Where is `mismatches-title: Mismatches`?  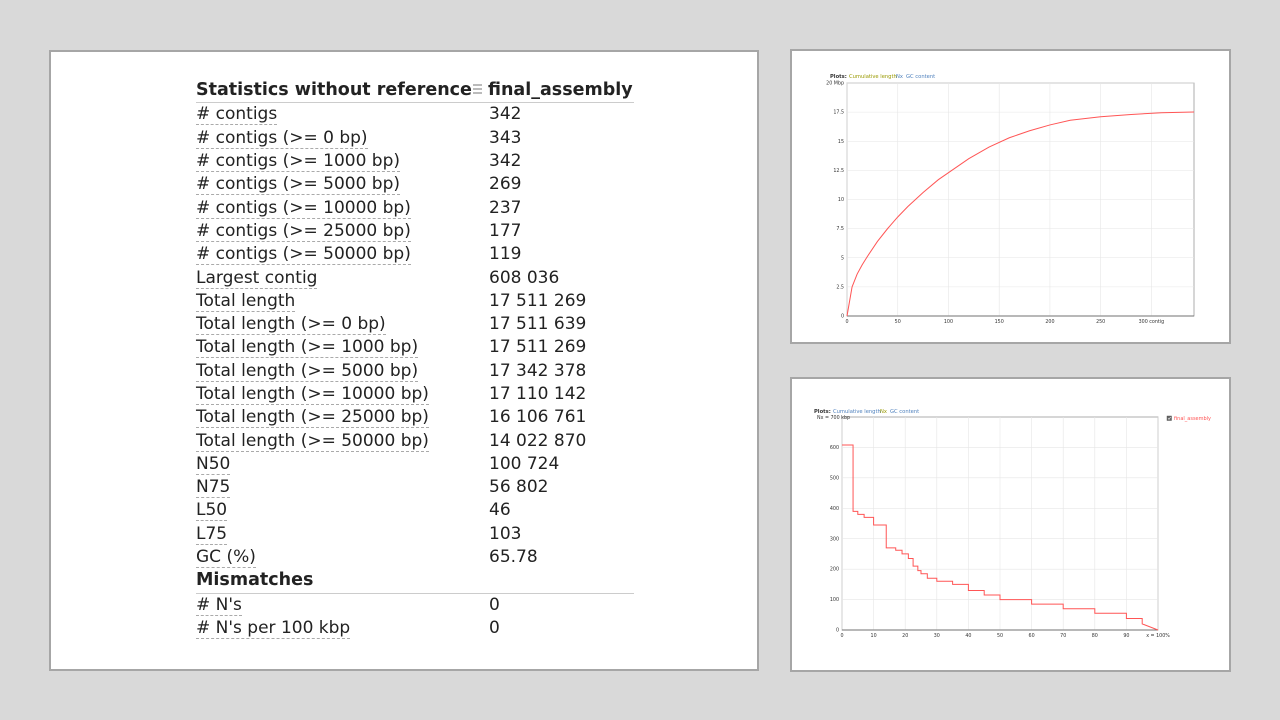
mismatches-title: Mismatches is located at coordinates (415, 581).